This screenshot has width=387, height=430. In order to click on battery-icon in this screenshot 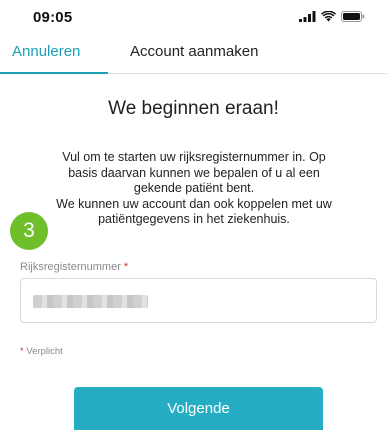, I will do `click(353, 16)`.